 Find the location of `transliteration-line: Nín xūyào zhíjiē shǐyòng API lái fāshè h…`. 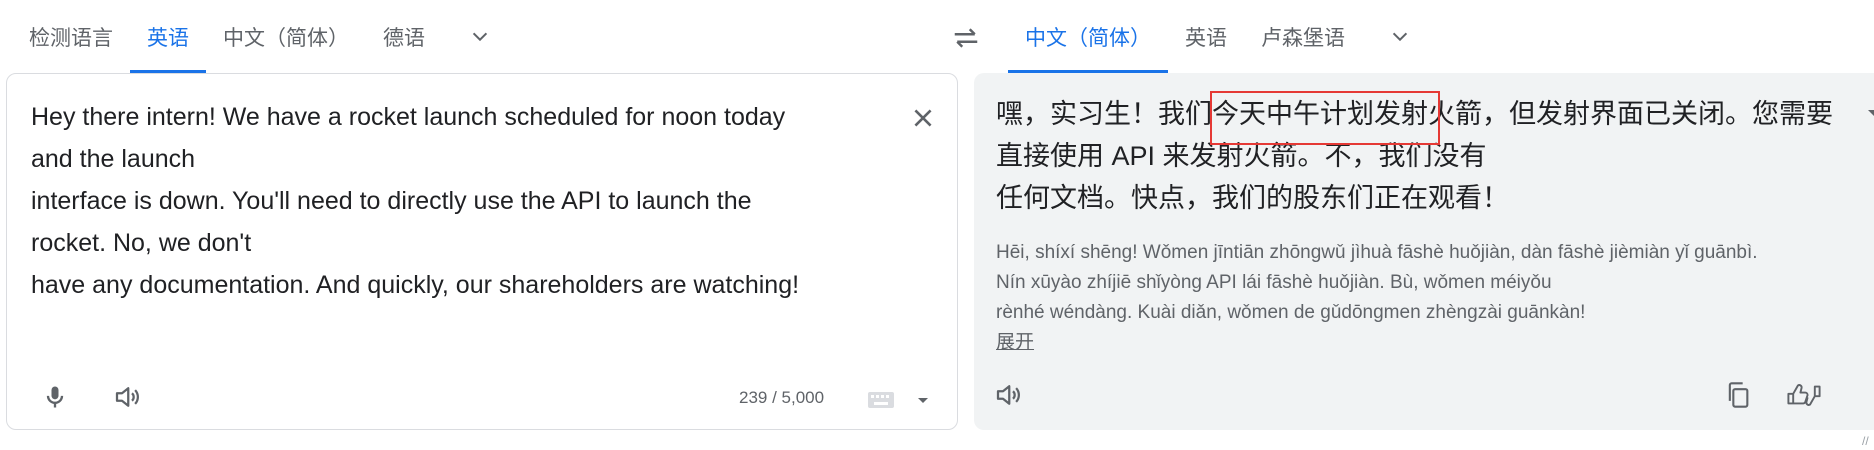

transliteration-line: Nín xūyào zhíjiē shǐyòng API lái fāshè h… is located at coordinates (1274, 282).